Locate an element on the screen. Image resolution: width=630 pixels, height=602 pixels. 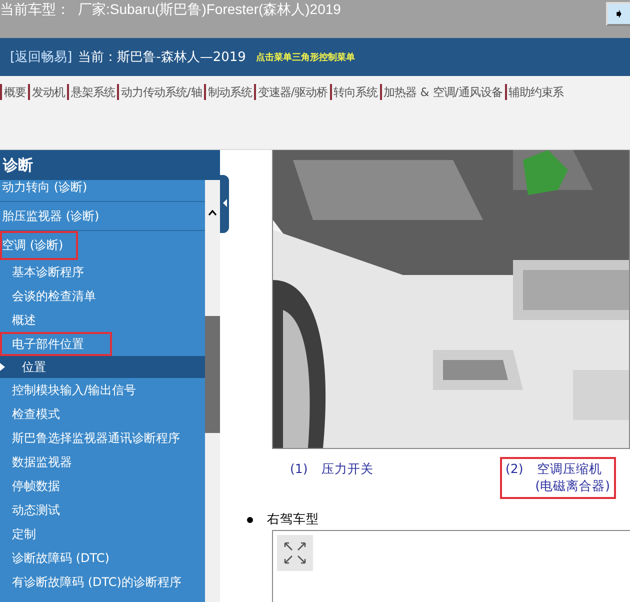
callout-number: (2) is located at coordinates (515, 469).